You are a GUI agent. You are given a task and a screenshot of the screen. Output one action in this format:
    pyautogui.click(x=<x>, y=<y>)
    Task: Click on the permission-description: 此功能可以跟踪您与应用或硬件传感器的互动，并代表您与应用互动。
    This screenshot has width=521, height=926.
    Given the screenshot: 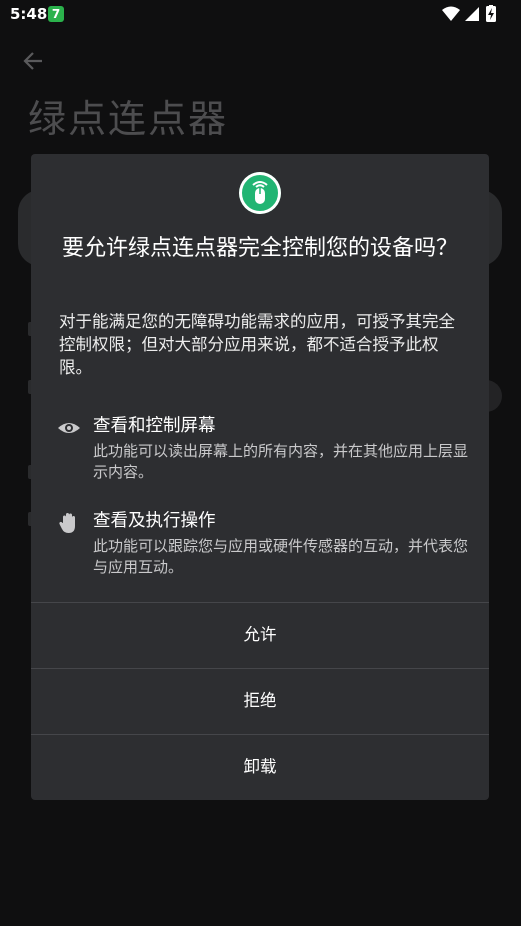 What is the action you would take?
    pyautogui.click(x=281, y=556)
    